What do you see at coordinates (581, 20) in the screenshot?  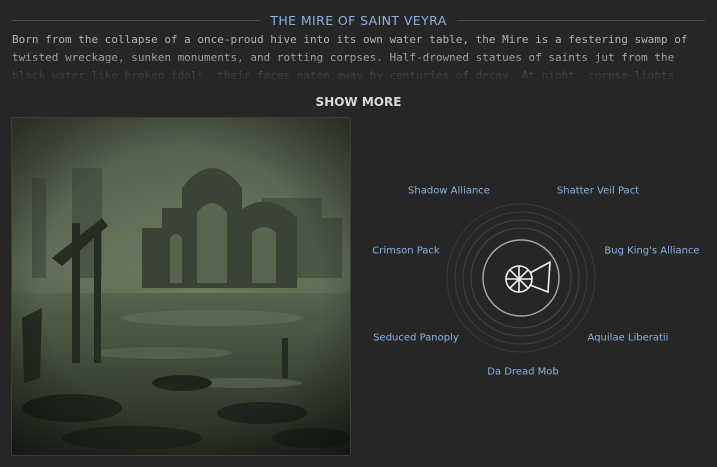 I see `title-divider-right` at bounding box center [581, 20].